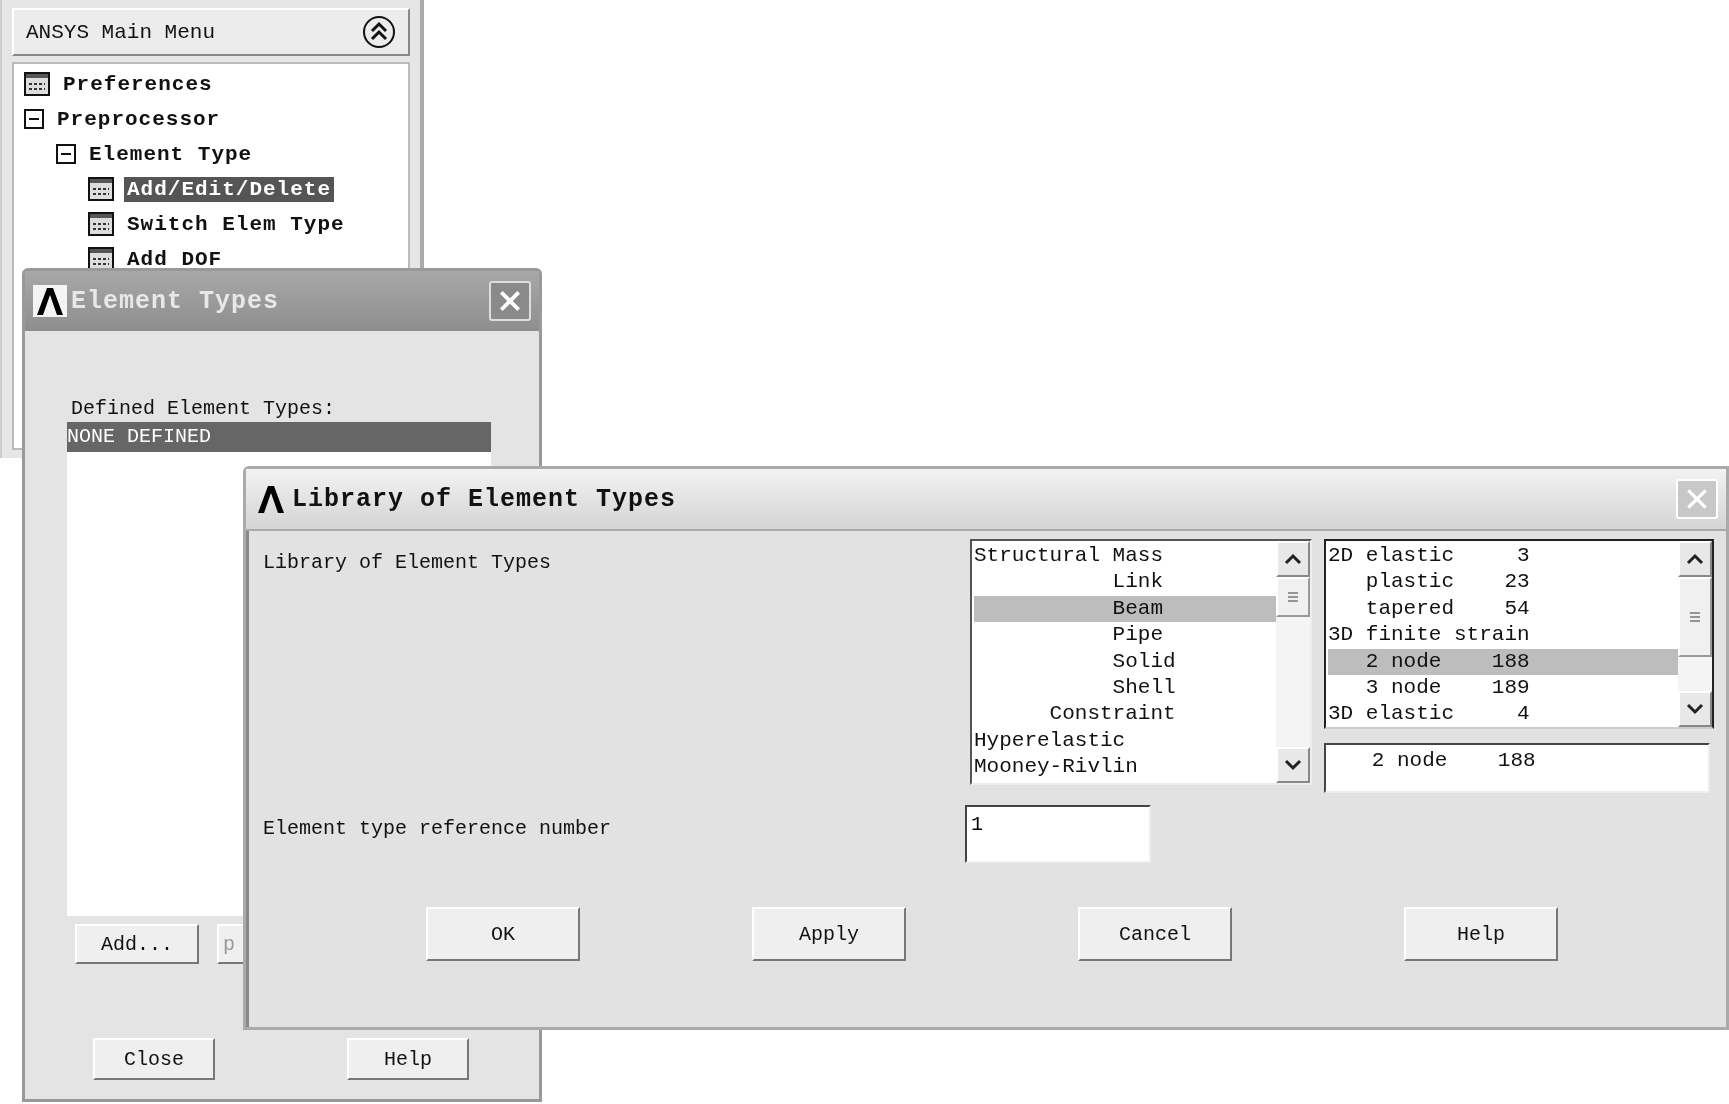  I want to click on dialog-title: Element Types, so click(176, 301).